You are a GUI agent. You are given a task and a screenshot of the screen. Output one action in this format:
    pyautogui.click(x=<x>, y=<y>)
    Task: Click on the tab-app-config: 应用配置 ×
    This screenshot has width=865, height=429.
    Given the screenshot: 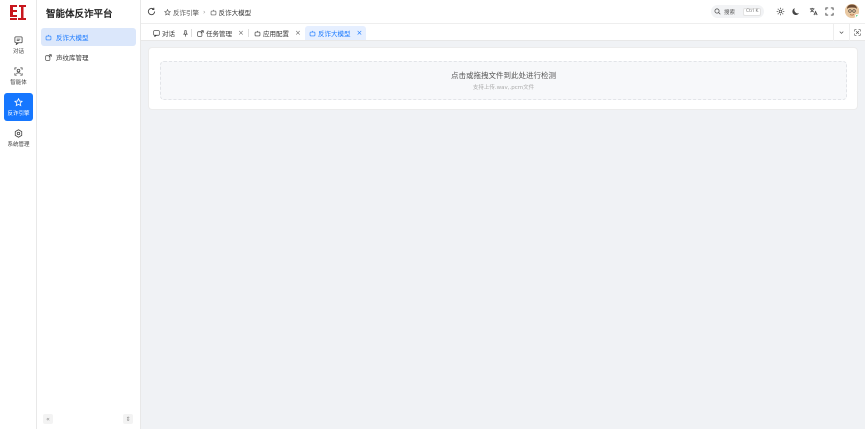 What is the action you would take?
    pyautogui.click(x=277, y=33)
    